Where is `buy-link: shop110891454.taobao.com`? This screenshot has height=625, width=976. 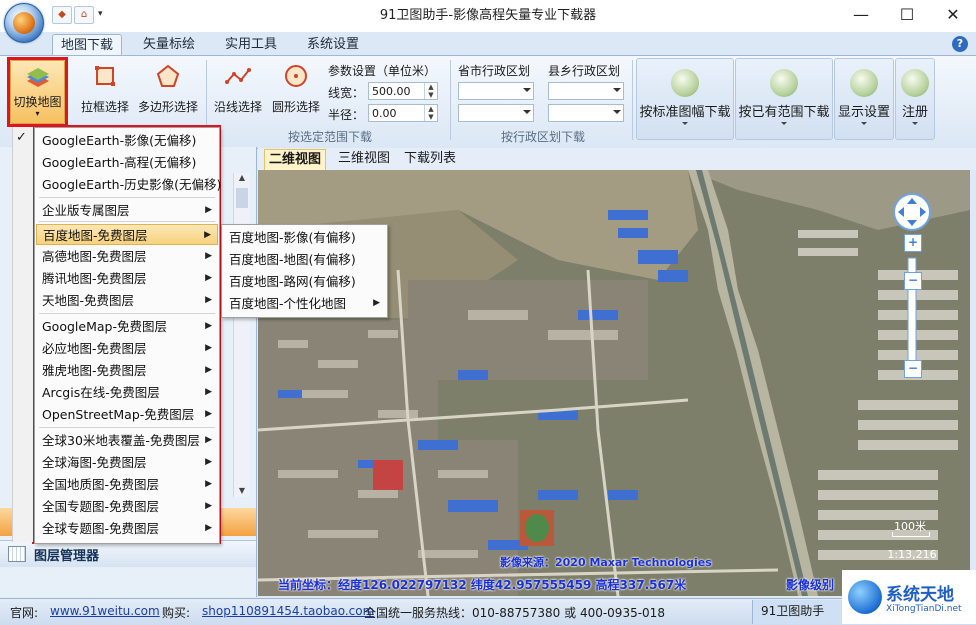 buy-link: shop110891454.taobao.com is located at coordinates (288, 611).